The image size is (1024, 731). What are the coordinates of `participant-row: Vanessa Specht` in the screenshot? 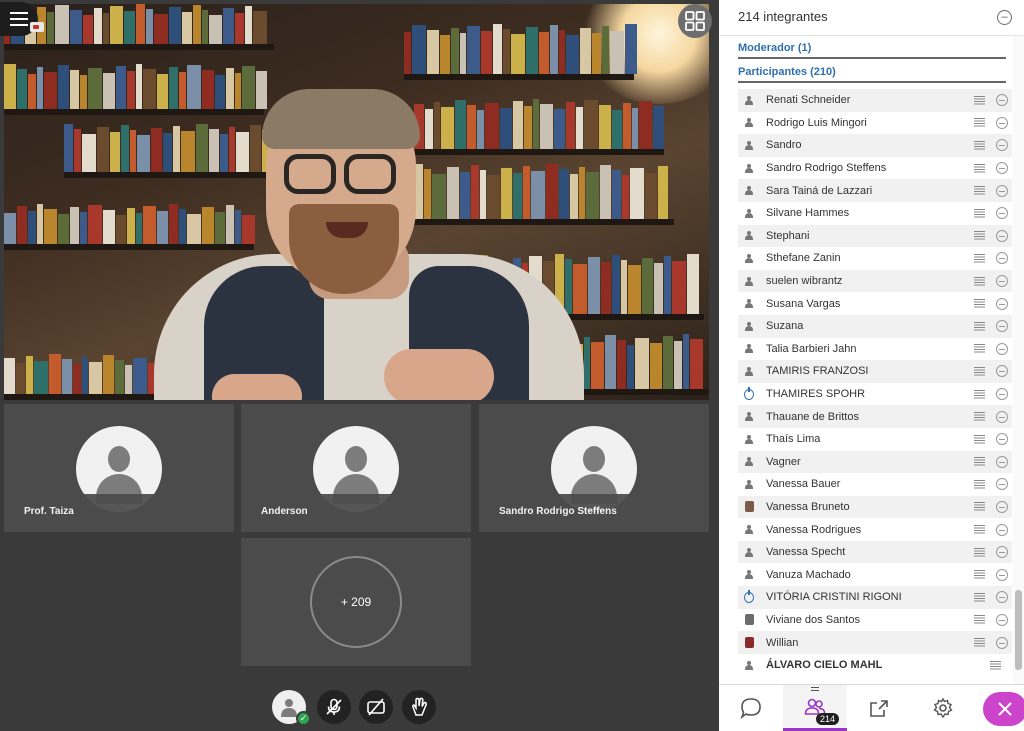 It's located at (875, 552).